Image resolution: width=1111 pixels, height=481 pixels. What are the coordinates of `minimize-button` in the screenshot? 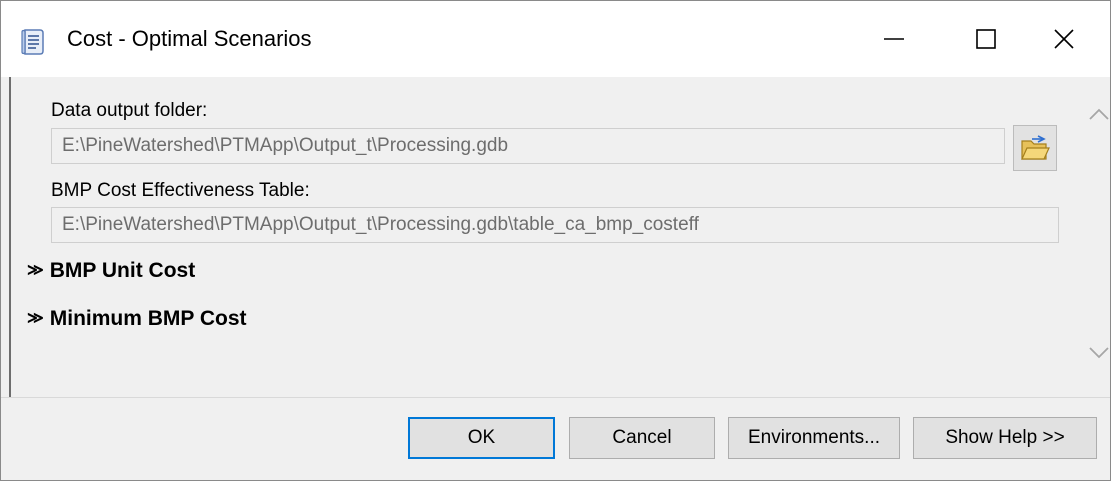 It's located at (894, 39).